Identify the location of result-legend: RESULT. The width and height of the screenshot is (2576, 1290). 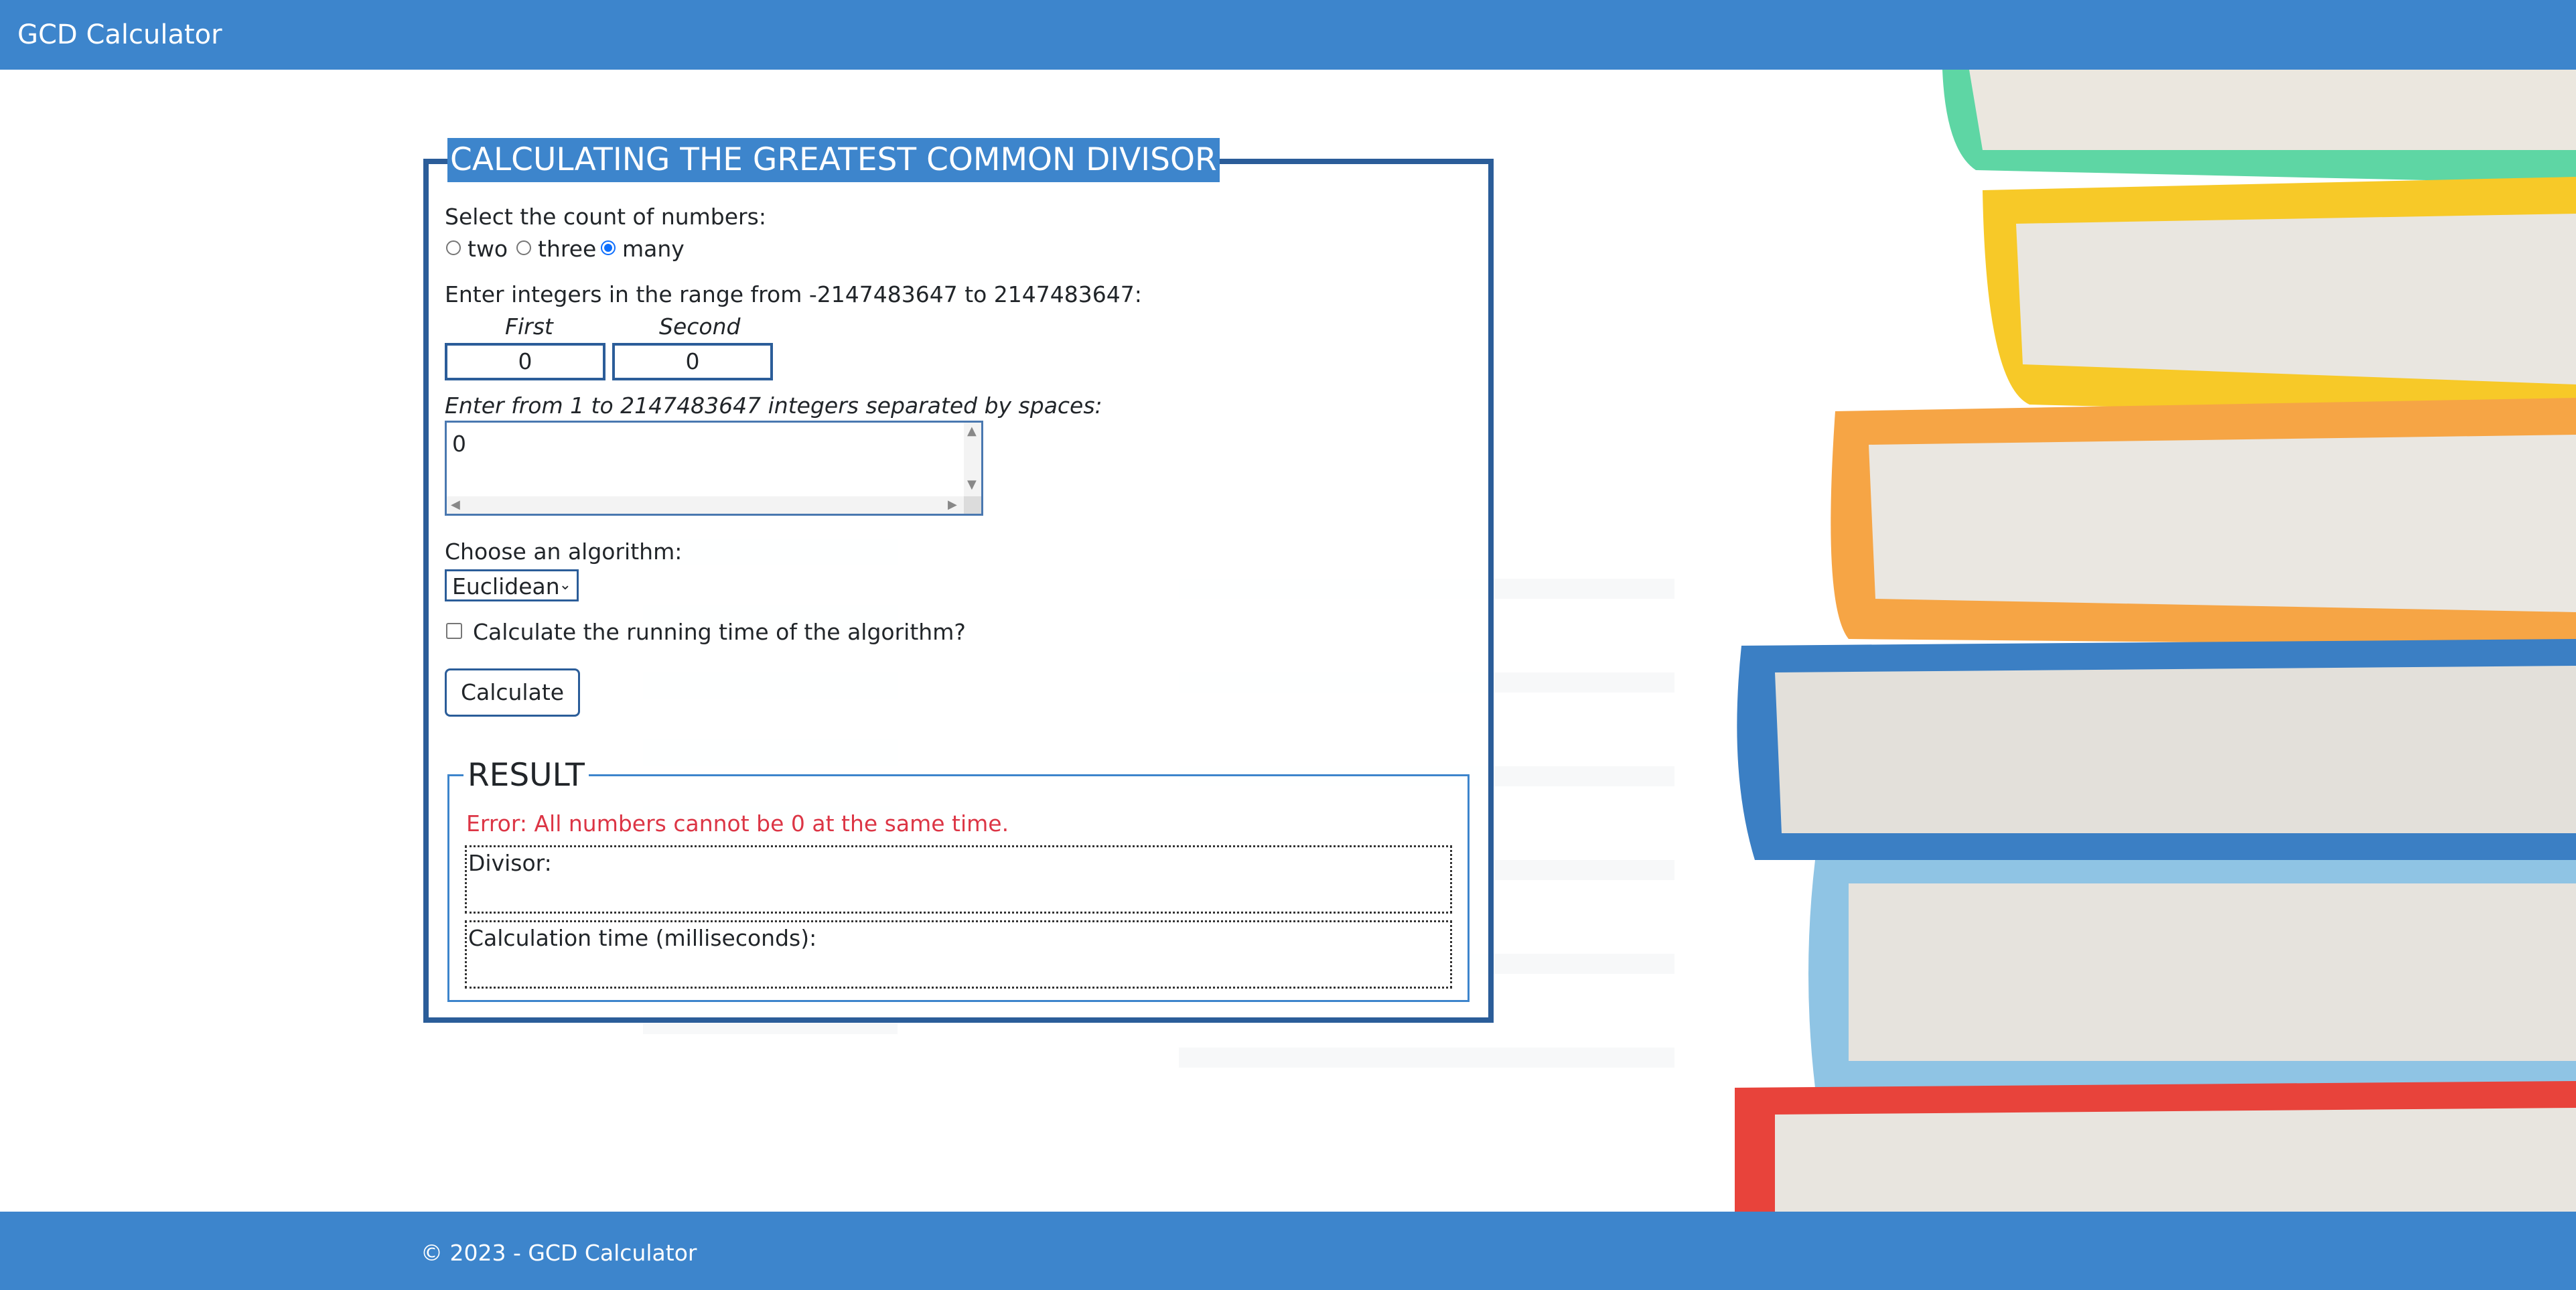
(526, 775).